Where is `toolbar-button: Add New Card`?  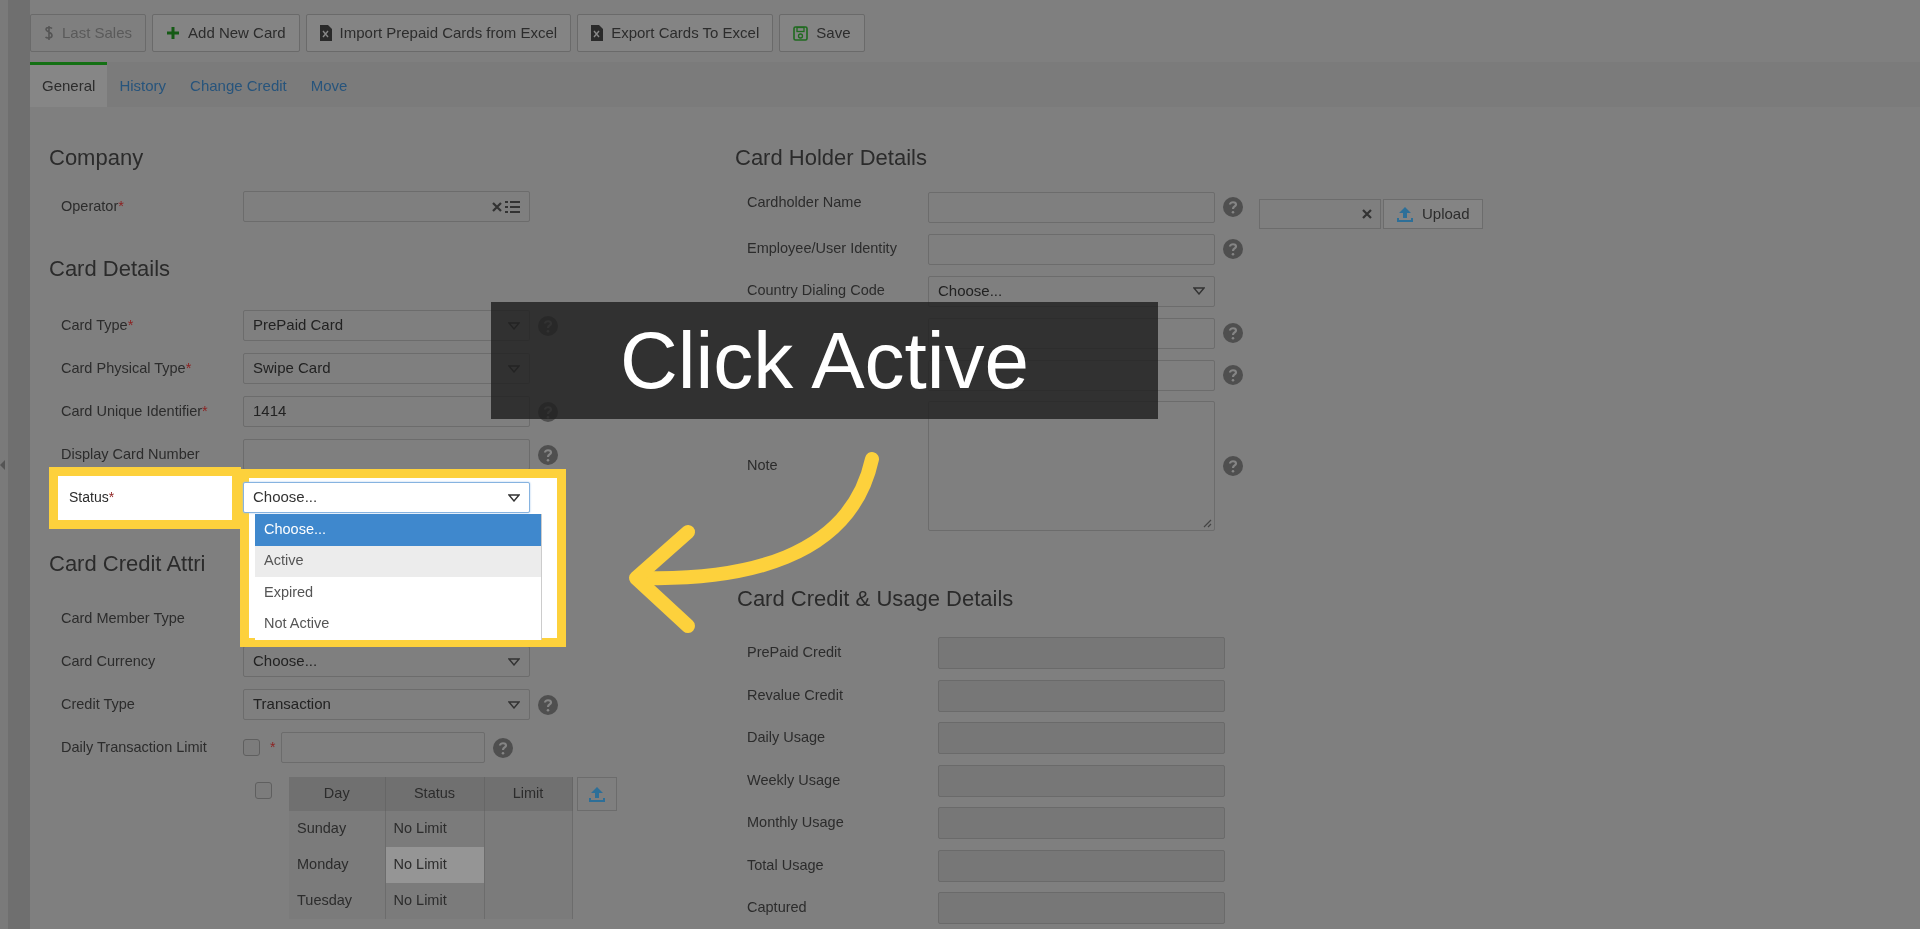 toolbar-button: Add New Card is located at coordinates (226, 33).